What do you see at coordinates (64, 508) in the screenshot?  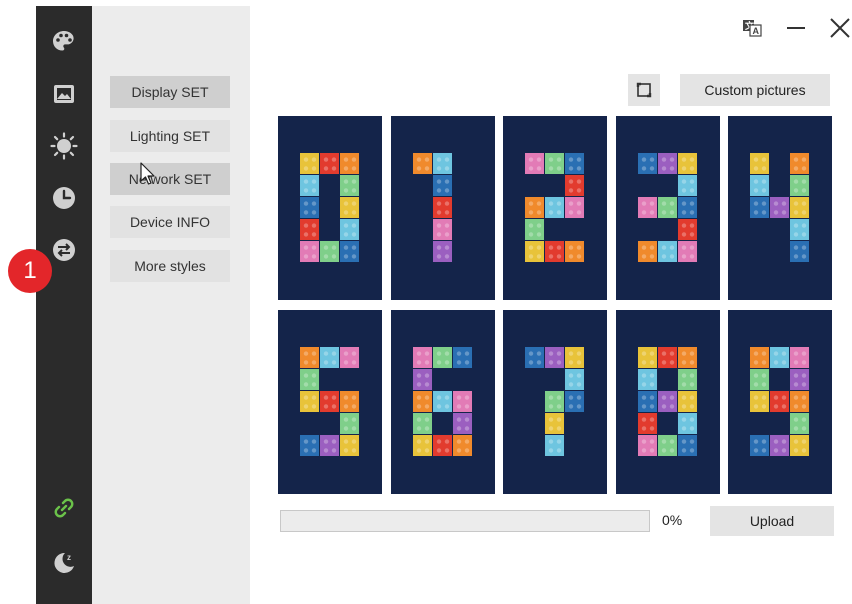 I see `link-icon` at bounding box center [64, 508].